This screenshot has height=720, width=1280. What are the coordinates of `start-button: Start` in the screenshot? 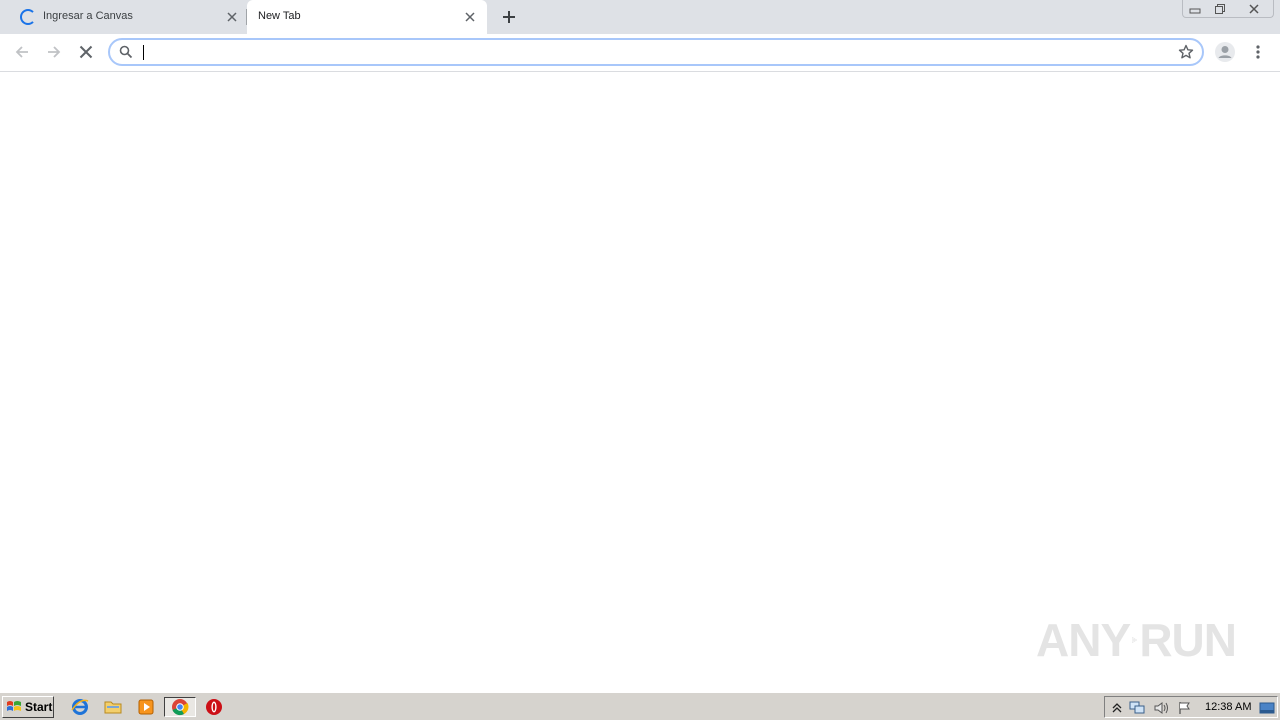 It's located at (28, 707).